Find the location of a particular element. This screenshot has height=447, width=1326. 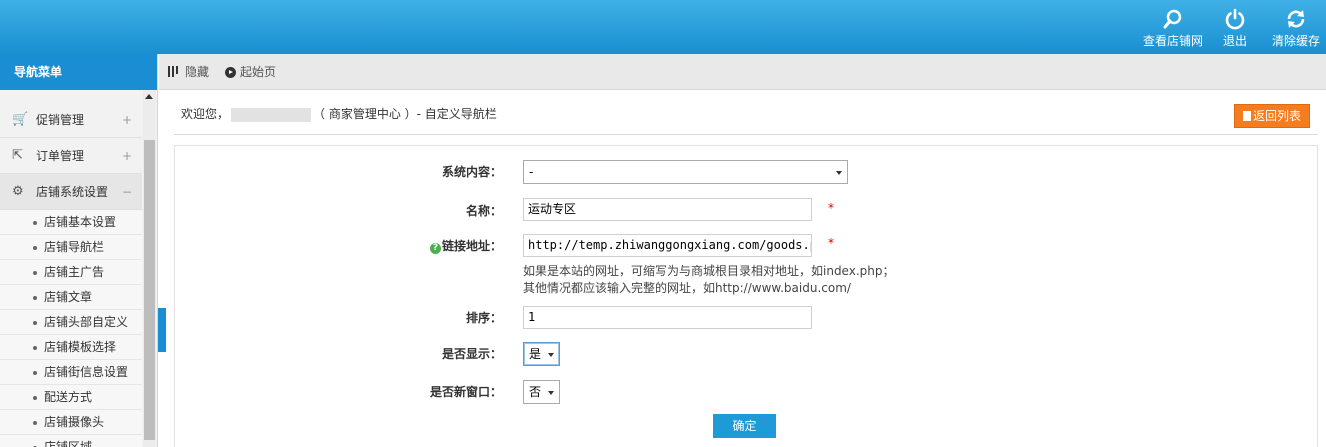

sidebar-item-store-articles: 店铺文章 is located at coordinates (71, 297).